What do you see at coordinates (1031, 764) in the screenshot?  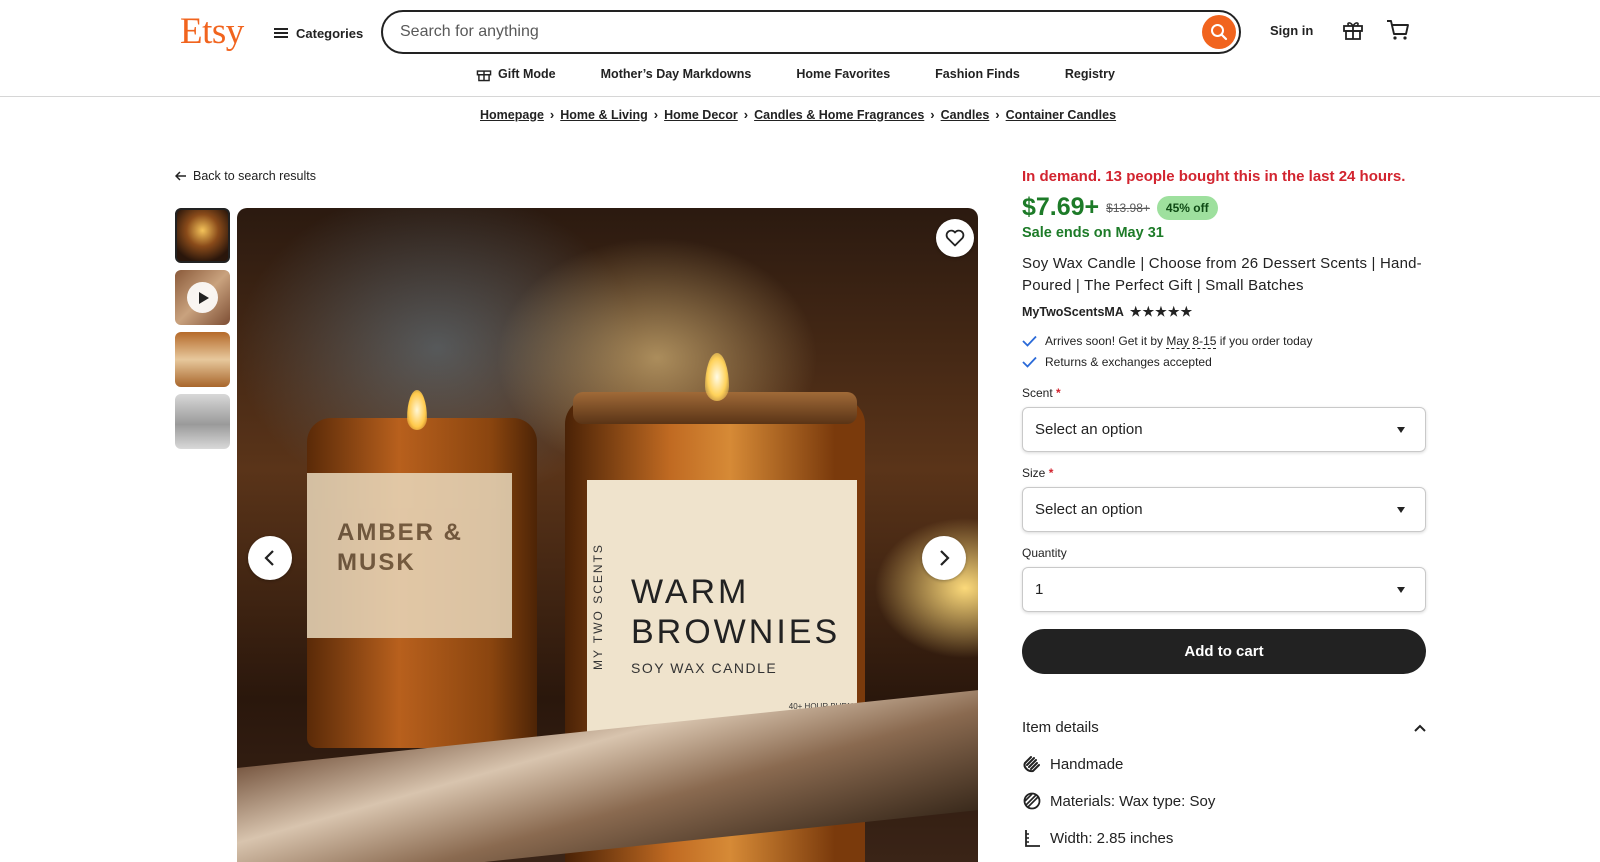 I see `hand-icon` at bounding box center [1031, 764].